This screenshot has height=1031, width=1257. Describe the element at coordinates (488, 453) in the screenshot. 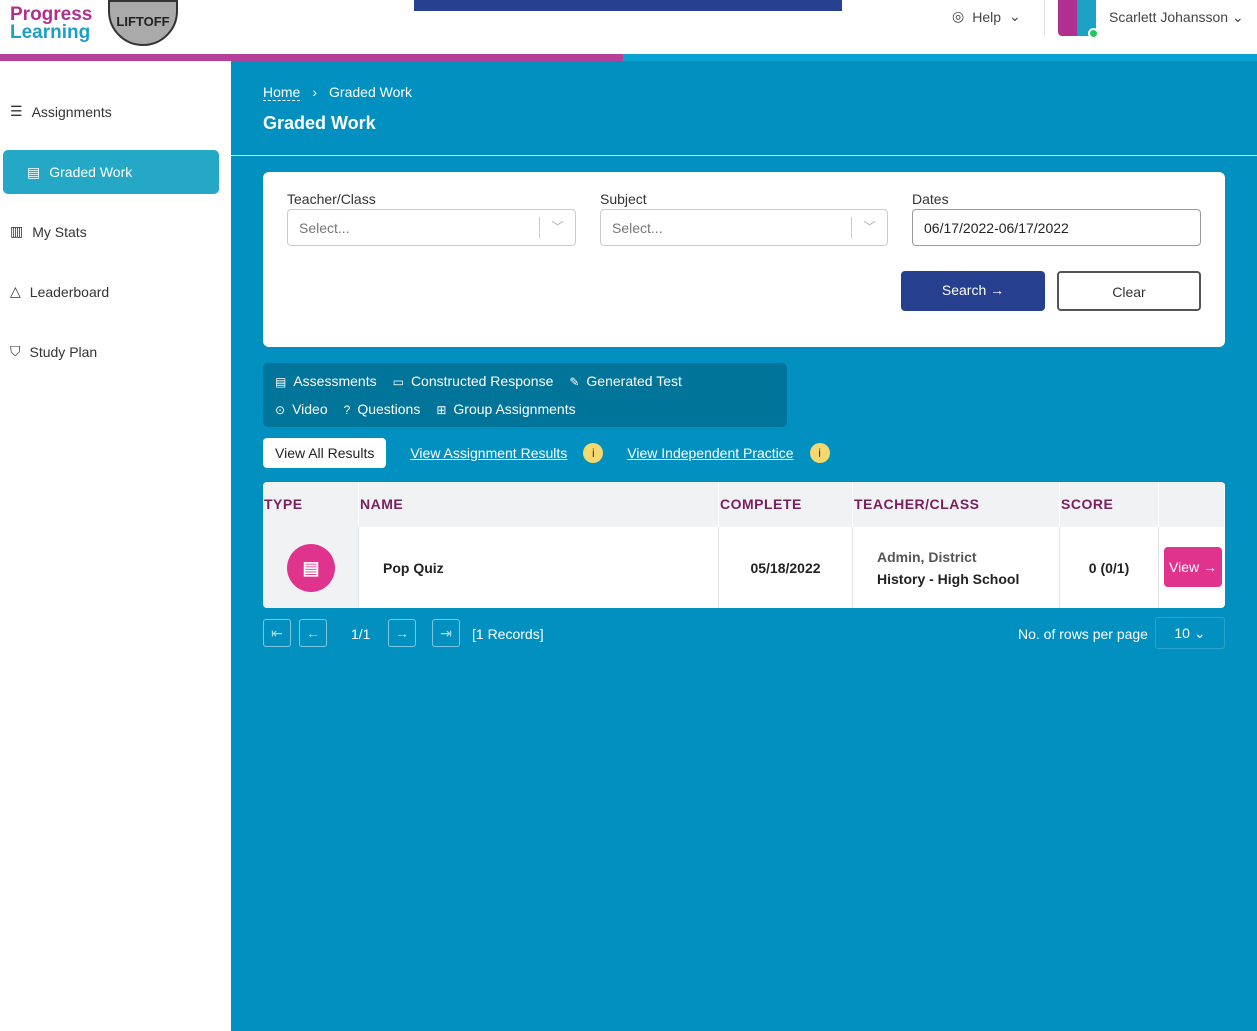

I see `tab-view-assignment-results: View Assignment Results` at that location.